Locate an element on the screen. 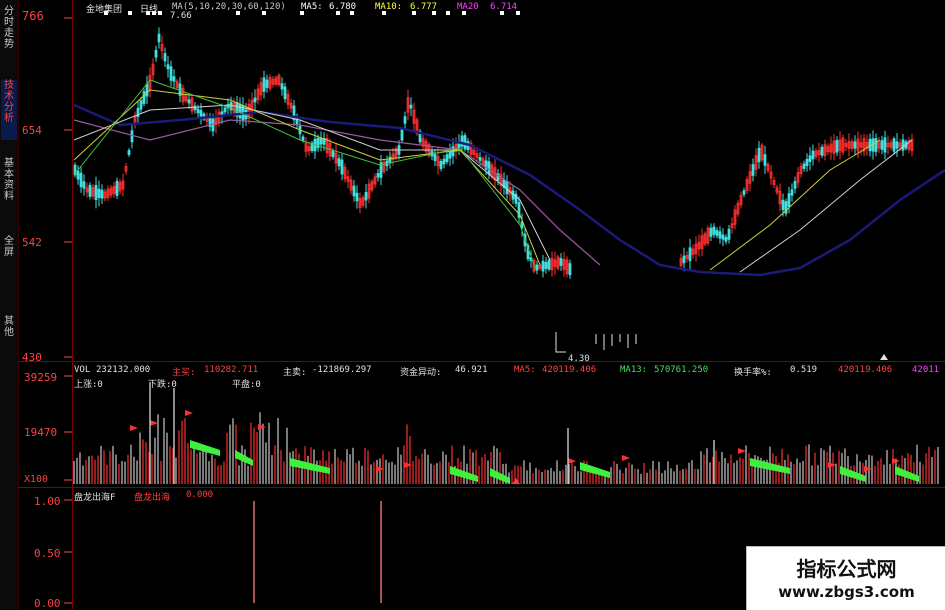  ma30-line is located at coordinates (312, 182).